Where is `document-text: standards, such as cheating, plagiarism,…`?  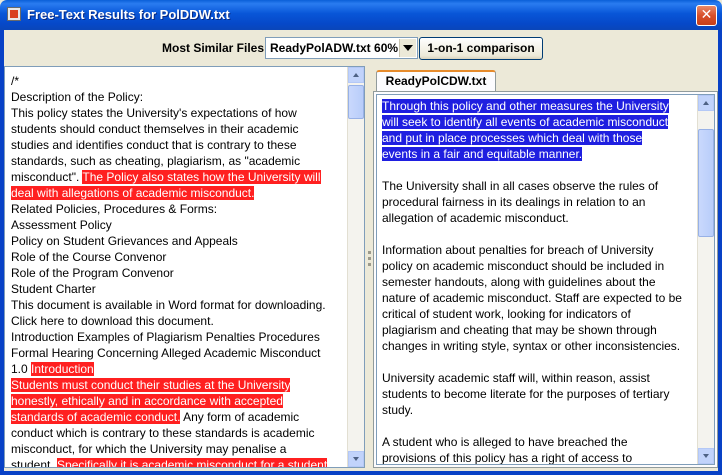
document-text: standards, such as cheating, plagiarism,… is located at coordinates (156, 161).